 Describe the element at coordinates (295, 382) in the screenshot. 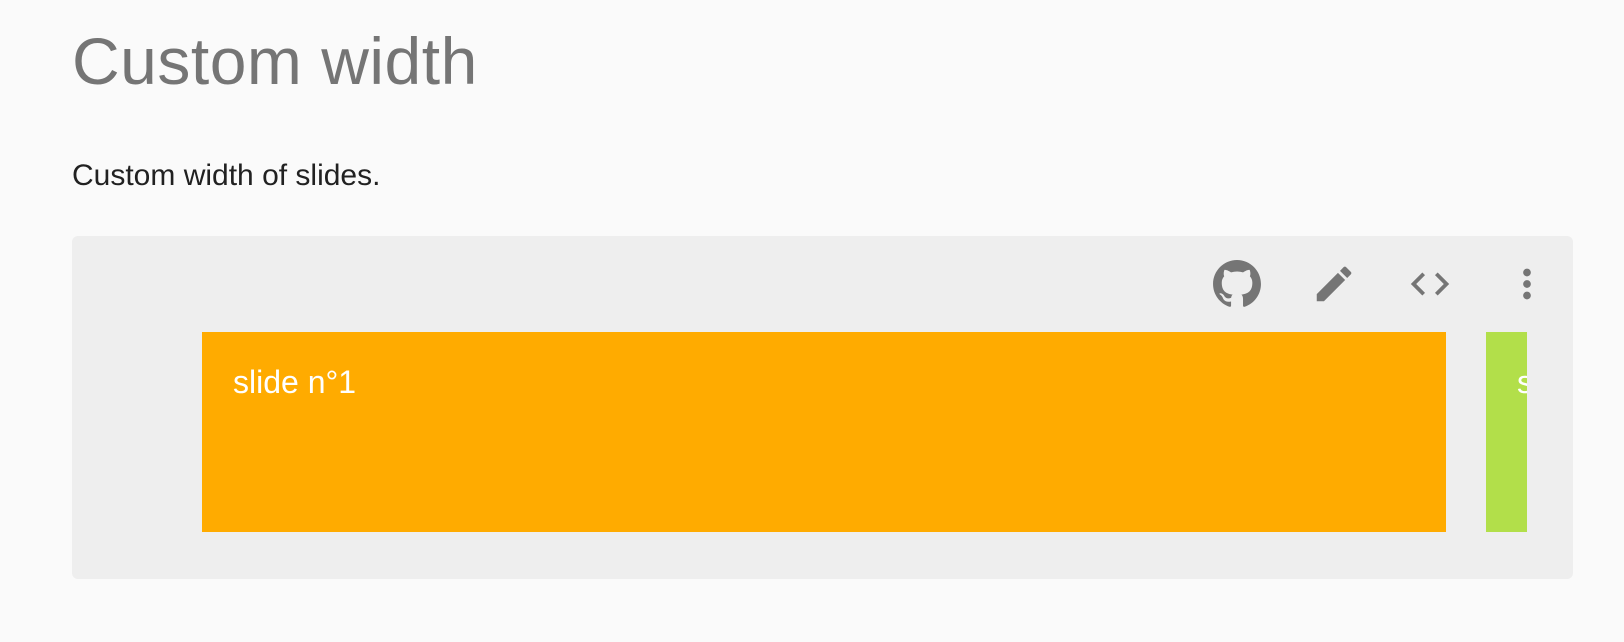

I see `slide-label: slide n°1` at that location.